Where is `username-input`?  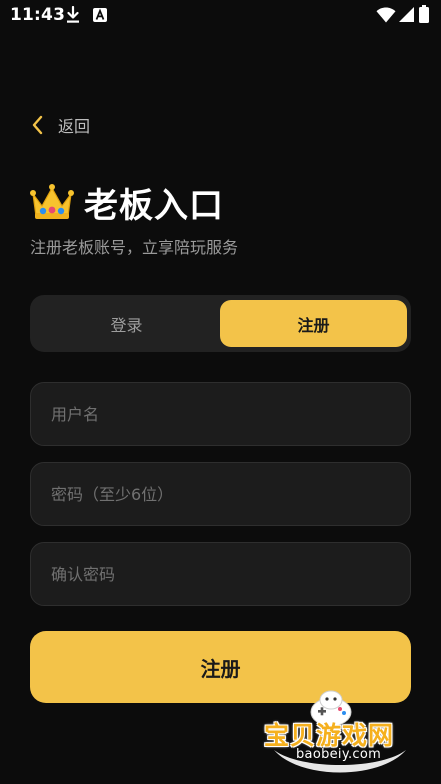 username-input is located at coordinates (220, 414).